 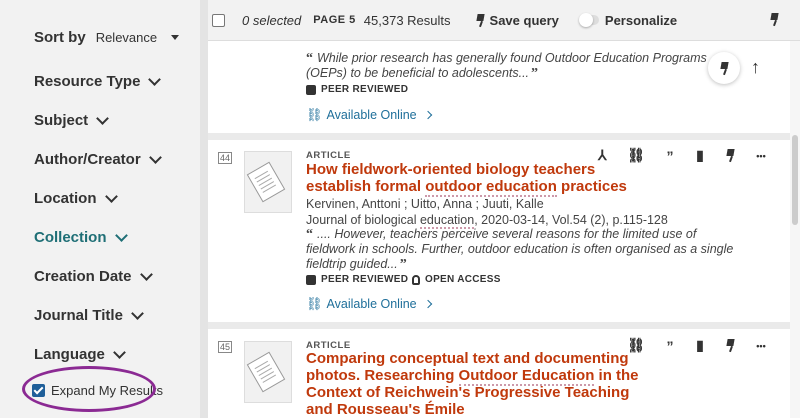 I want to click on facet-label: Creation Date, so click(x=83, y=276).